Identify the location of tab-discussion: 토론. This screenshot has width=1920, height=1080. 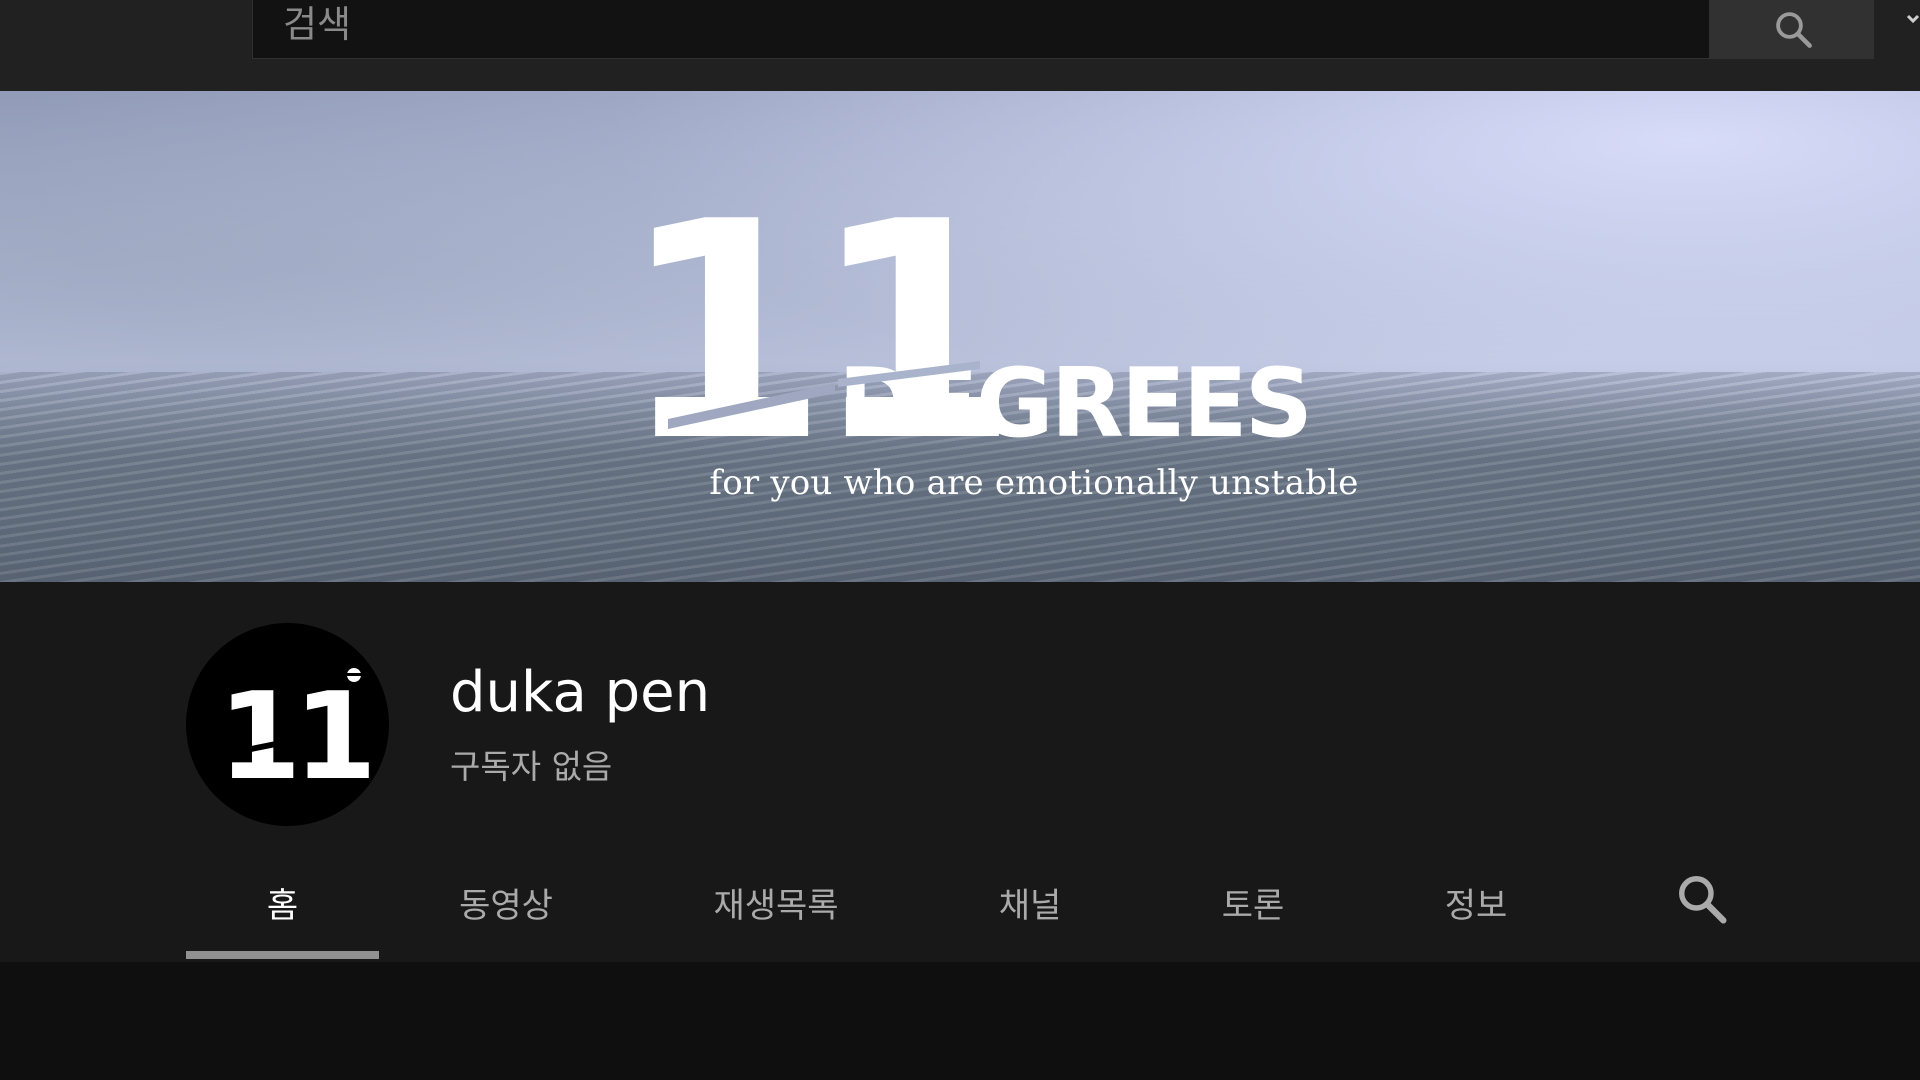
(1253, 912).